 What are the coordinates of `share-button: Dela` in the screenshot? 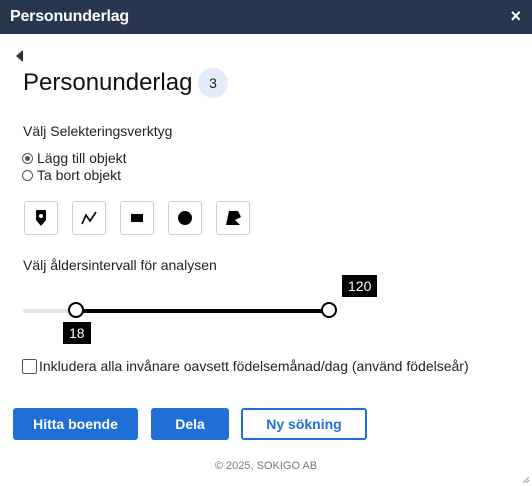 It's located at (190, 424).